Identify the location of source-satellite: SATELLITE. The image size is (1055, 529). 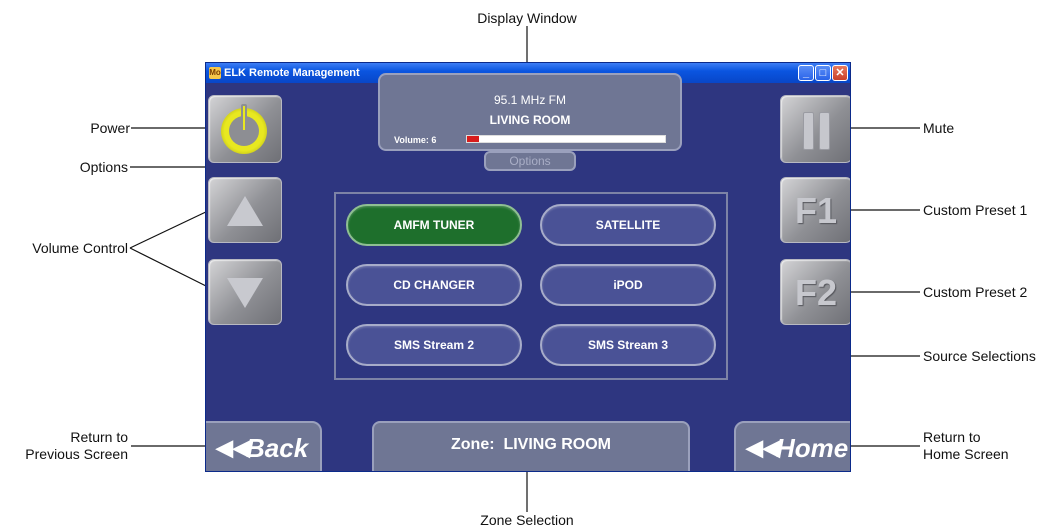
(628, 225).